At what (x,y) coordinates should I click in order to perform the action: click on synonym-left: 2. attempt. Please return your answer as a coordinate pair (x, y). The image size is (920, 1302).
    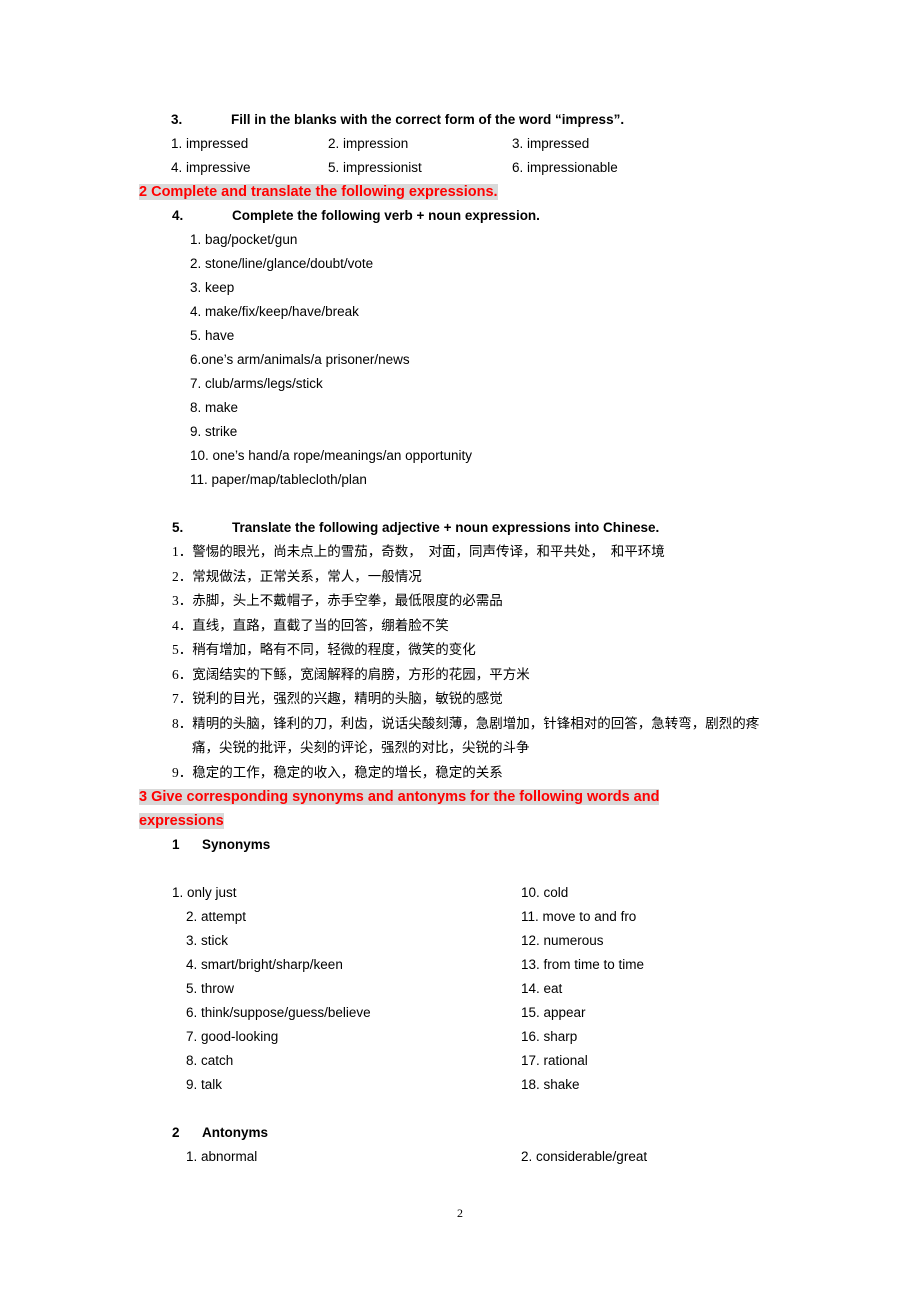
    Looking at the image, I should click on (216, 916).